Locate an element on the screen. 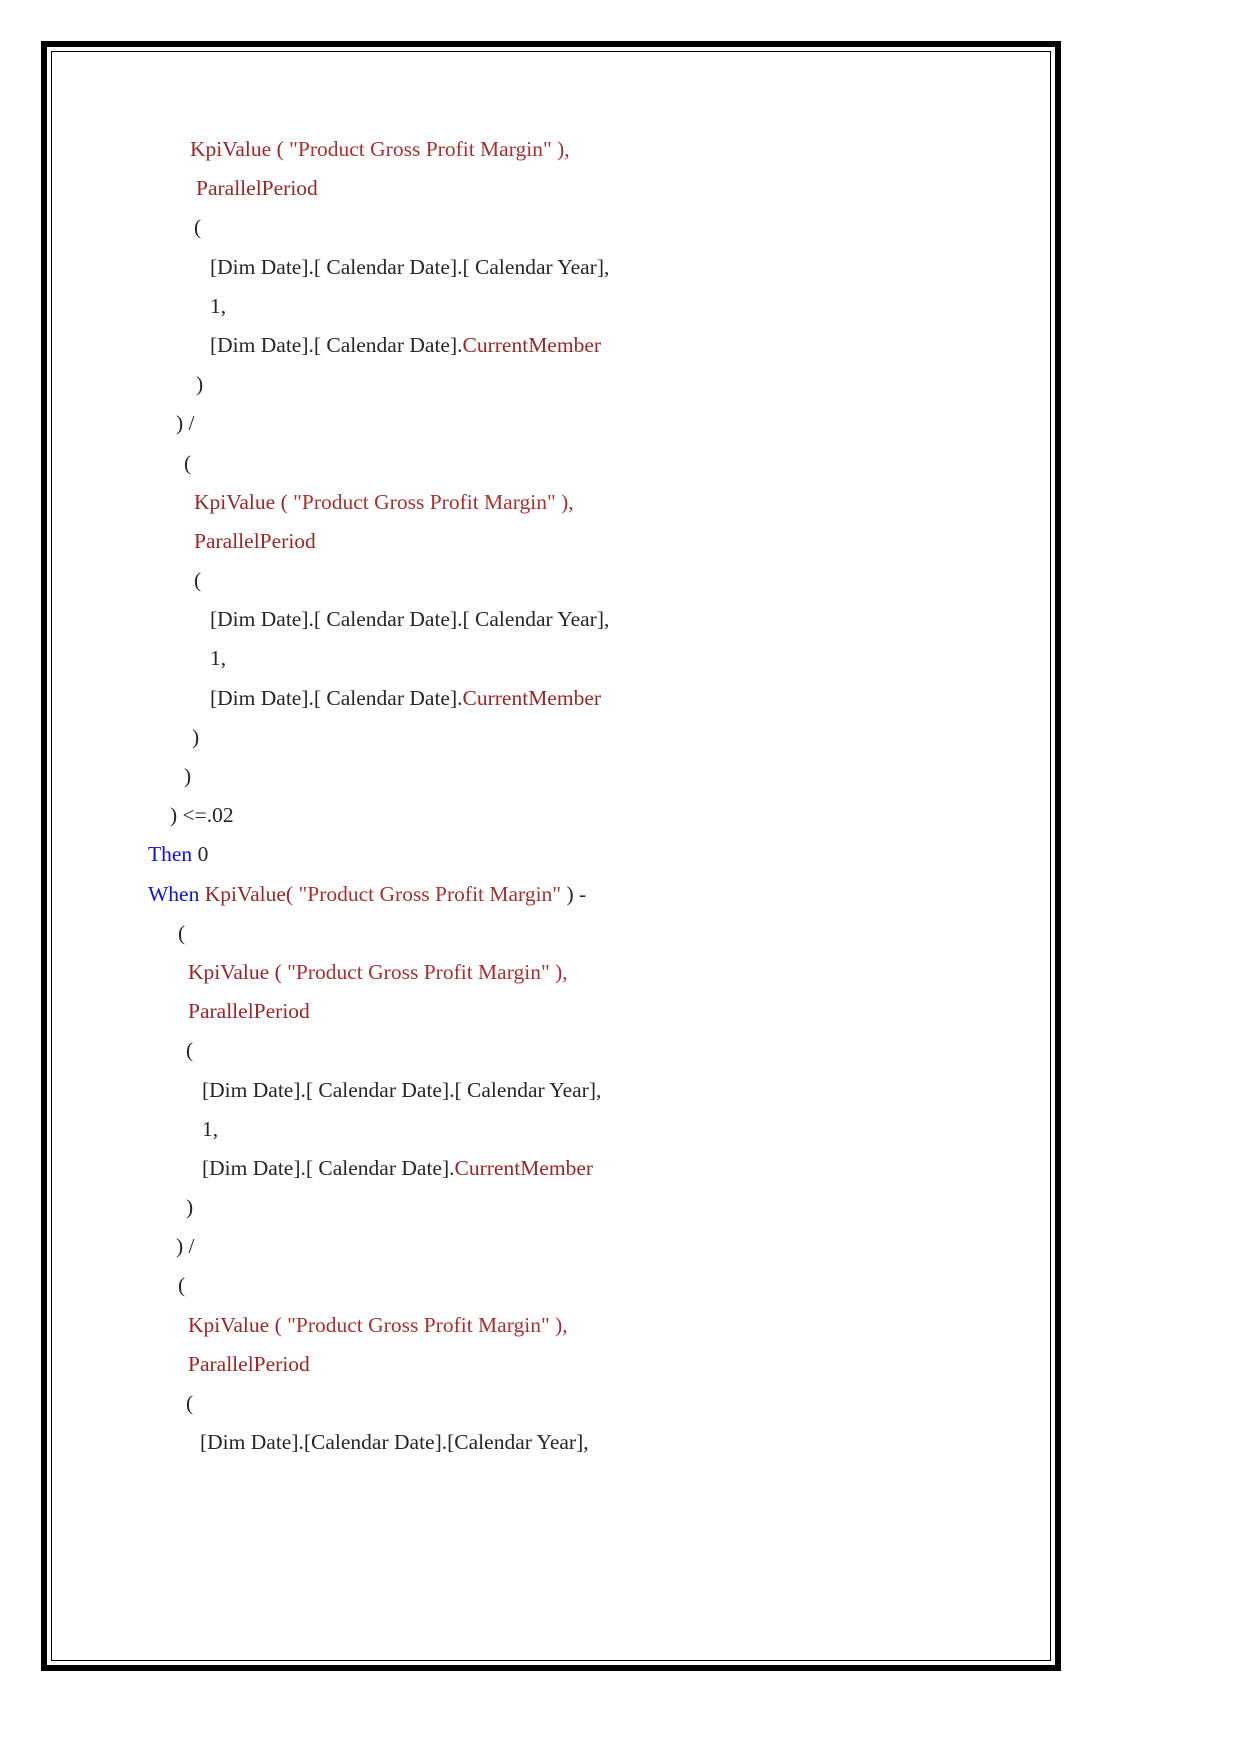 The image size is (1241, 1754). code-line: ) <=.02 is located at coordinates (594, 815).